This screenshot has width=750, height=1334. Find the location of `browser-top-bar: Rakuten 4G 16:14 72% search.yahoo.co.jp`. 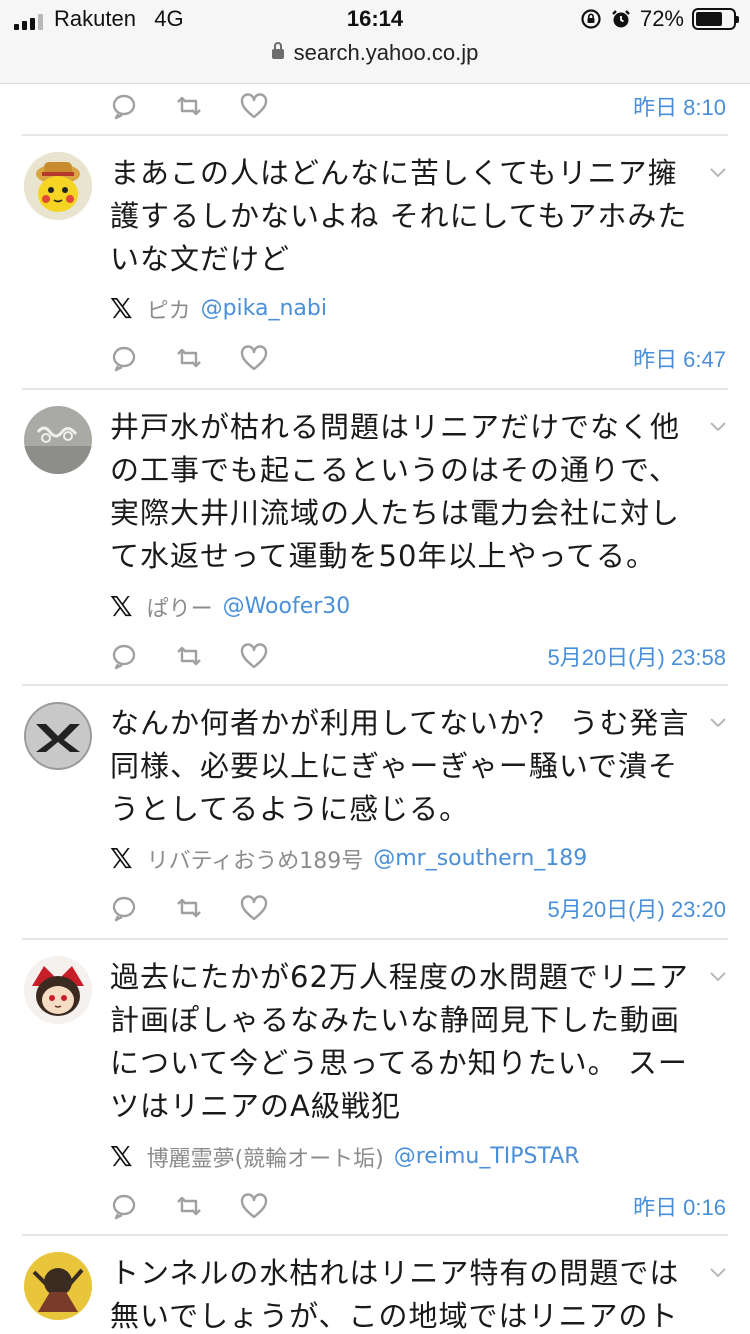

browser-top-bar: Rakuten 4G 16:14 72% search.yahoo.co.jp is located at coordinates (375, 42).